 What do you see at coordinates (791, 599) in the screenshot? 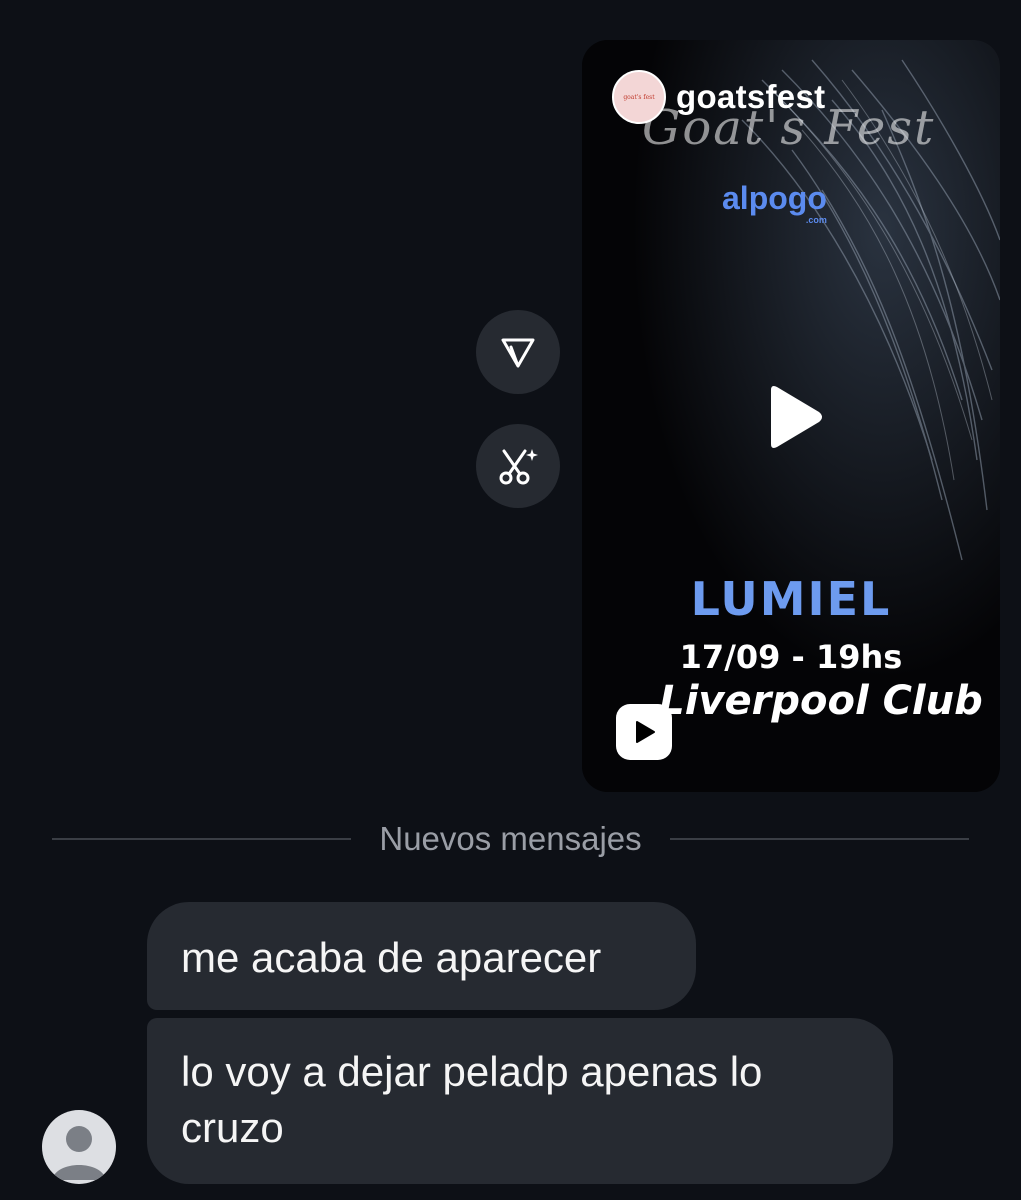
I see `poster-artist: LUMIEL` at bounding box center [791, 599].